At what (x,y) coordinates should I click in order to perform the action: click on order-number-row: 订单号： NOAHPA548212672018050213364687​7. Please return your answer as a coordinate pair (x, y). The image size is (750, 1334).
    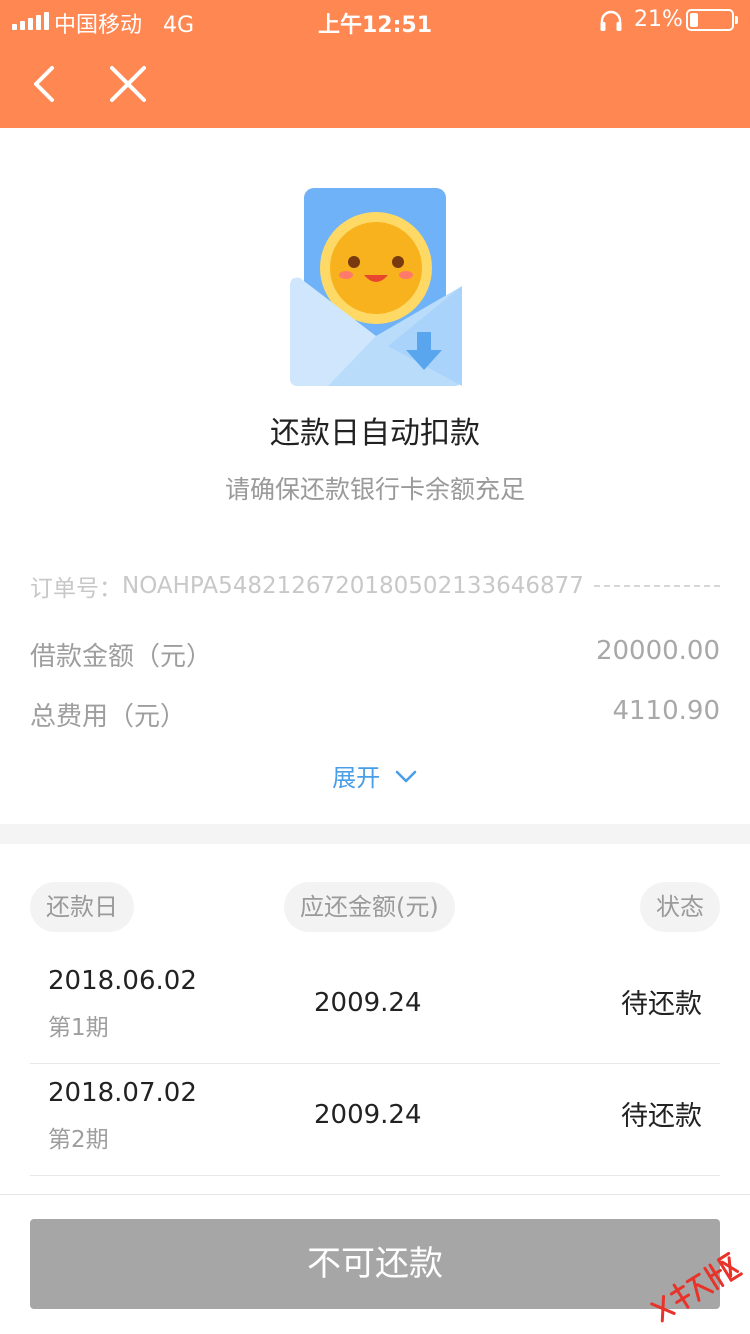
    Looking at the image, I should click on (375, 586).